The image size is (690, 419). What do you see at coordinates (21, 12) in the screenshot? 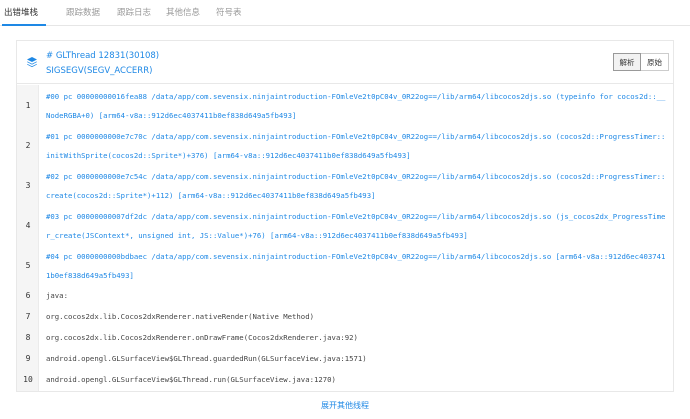
I see `tab-stack: 出错堆栈` at bounding box center [21, 12].